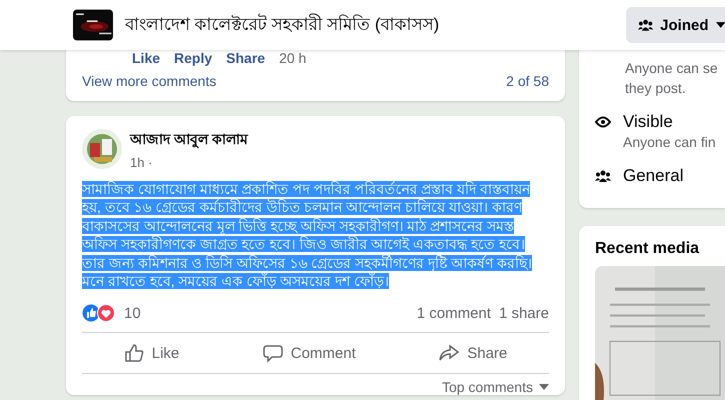  What do you see at coordinates (495, 387) in the screenshot?
I see `sort-comments-button: Top comments` at bounding box center [495, 387].